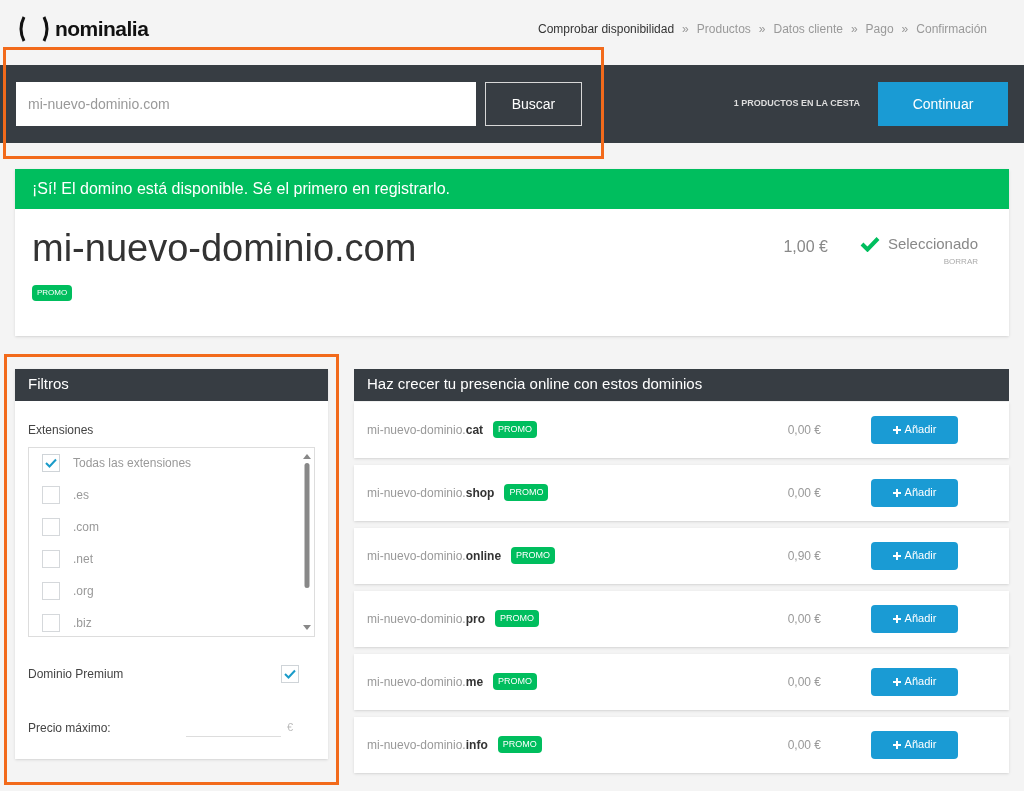 The width and height of the screenshot is (1024, 791). What do you see at coordinates (512, 189) in the screenshot?
I see `availability-banner: ¡Sí! El domino está disponible. Sé el primero en registrarlo.` at bounding box center [512, 189].